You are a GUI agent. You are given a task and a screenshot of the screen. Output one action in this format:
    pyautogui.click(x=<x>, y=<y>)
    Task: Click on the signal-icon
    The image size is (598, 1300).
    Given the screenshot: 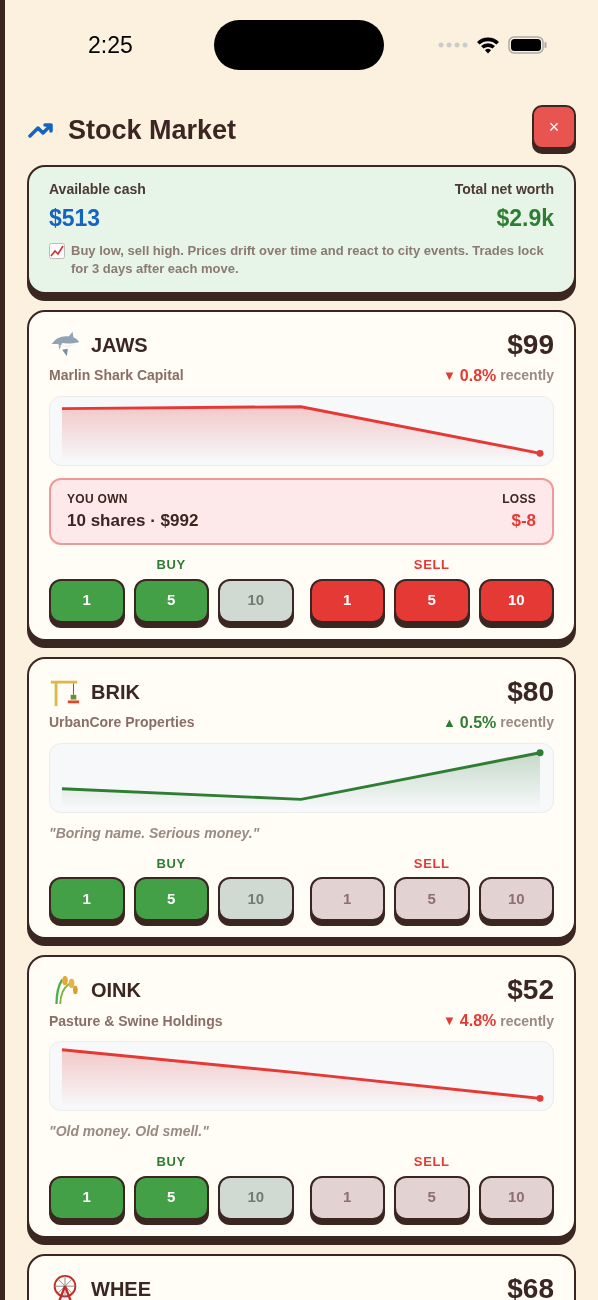 What is the action you would take?
    pyautogui.click(x=453, y=45)
    